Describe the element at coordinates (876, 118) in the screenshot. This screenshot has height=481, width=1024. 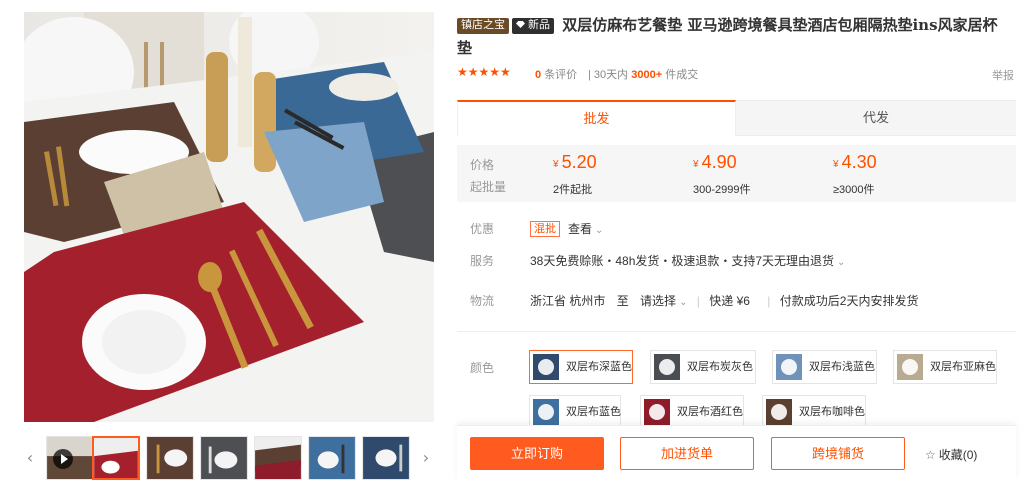
I see `tab-dropship: 代发` at that location.